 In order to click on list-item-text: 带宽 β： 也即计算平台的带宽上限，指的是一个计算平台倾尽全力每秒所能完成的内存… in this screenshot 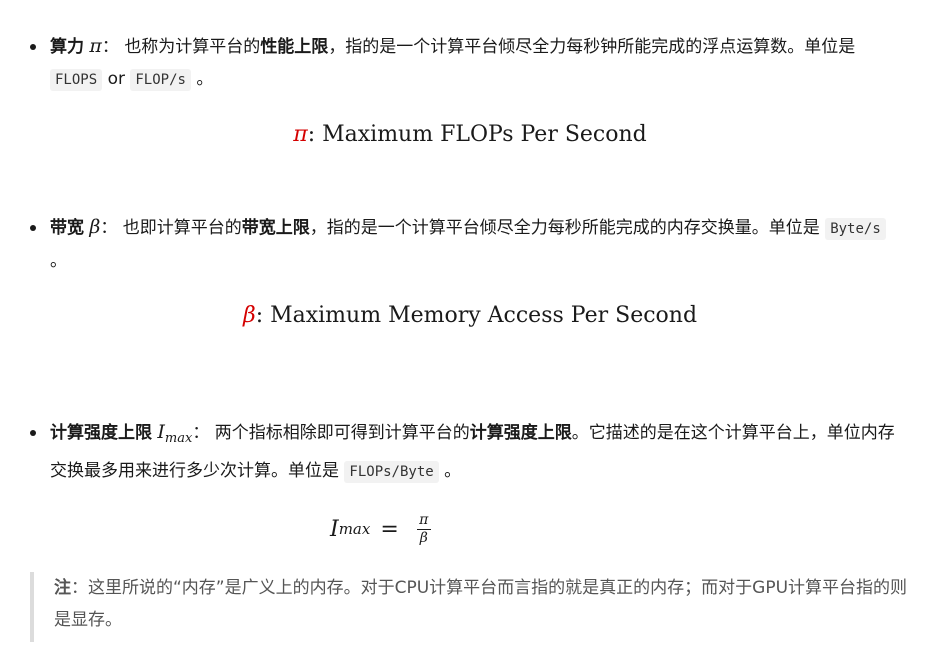, I will do `click(475, 244)`.